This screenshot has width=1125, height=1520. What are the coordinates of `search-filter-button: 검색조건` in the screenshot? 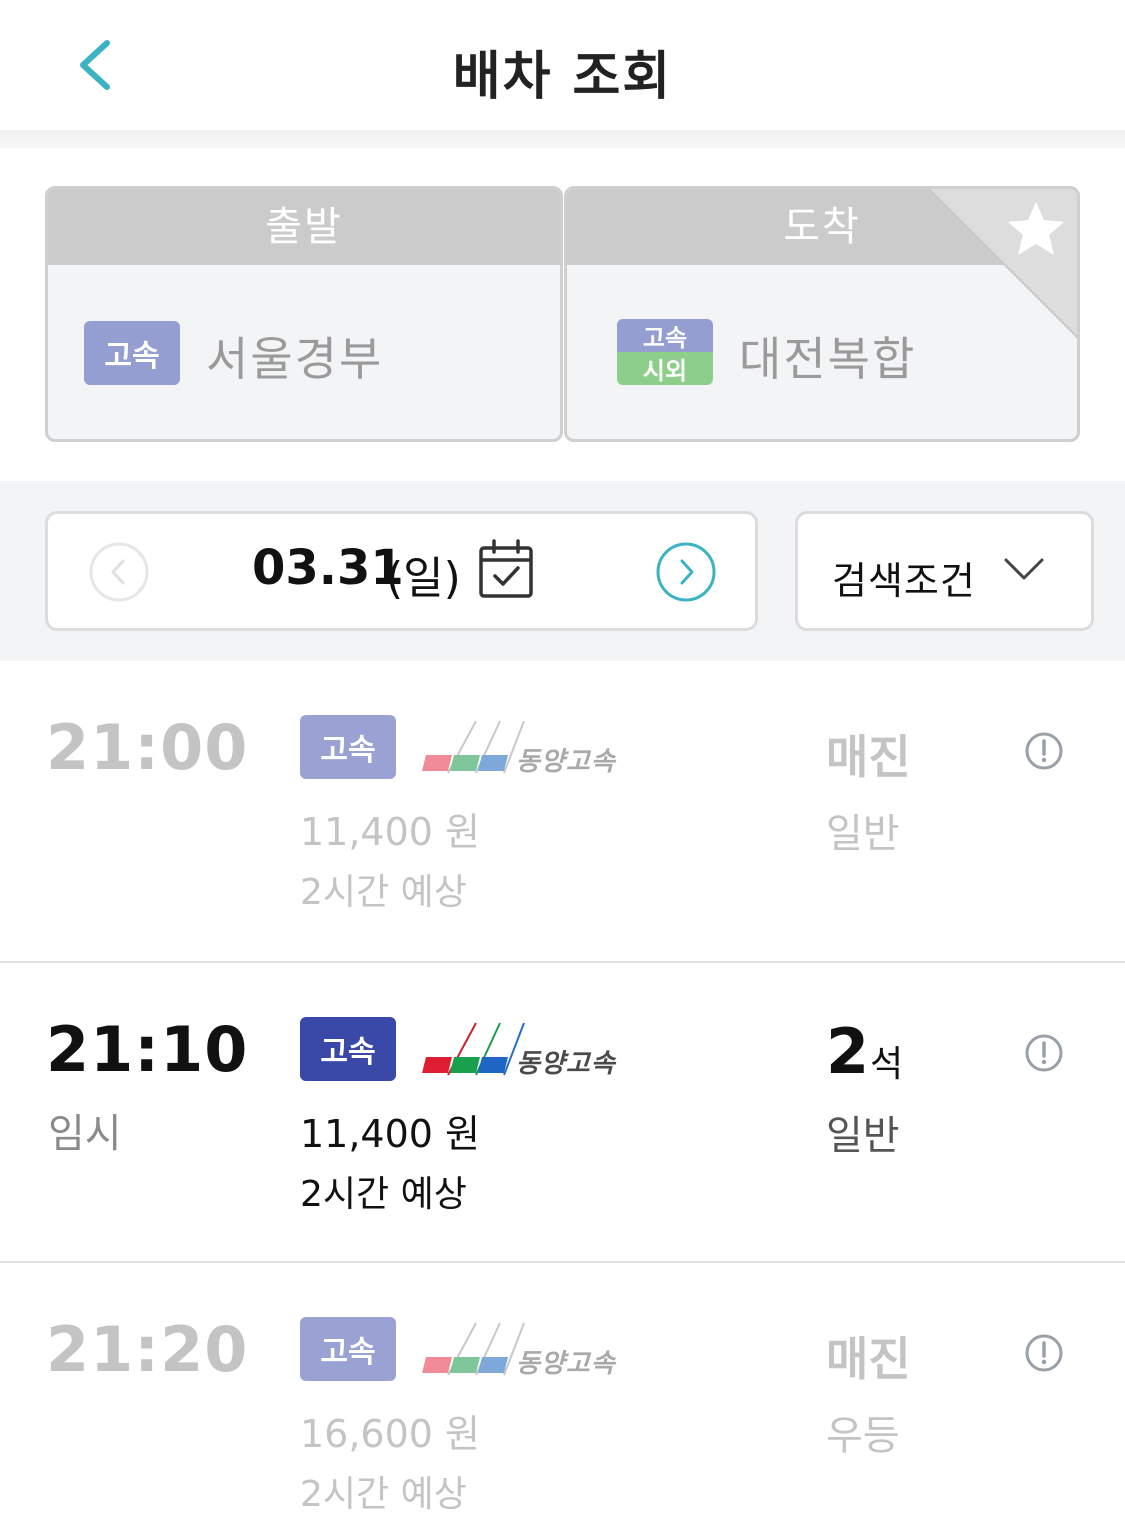 It's located at (944, 571).